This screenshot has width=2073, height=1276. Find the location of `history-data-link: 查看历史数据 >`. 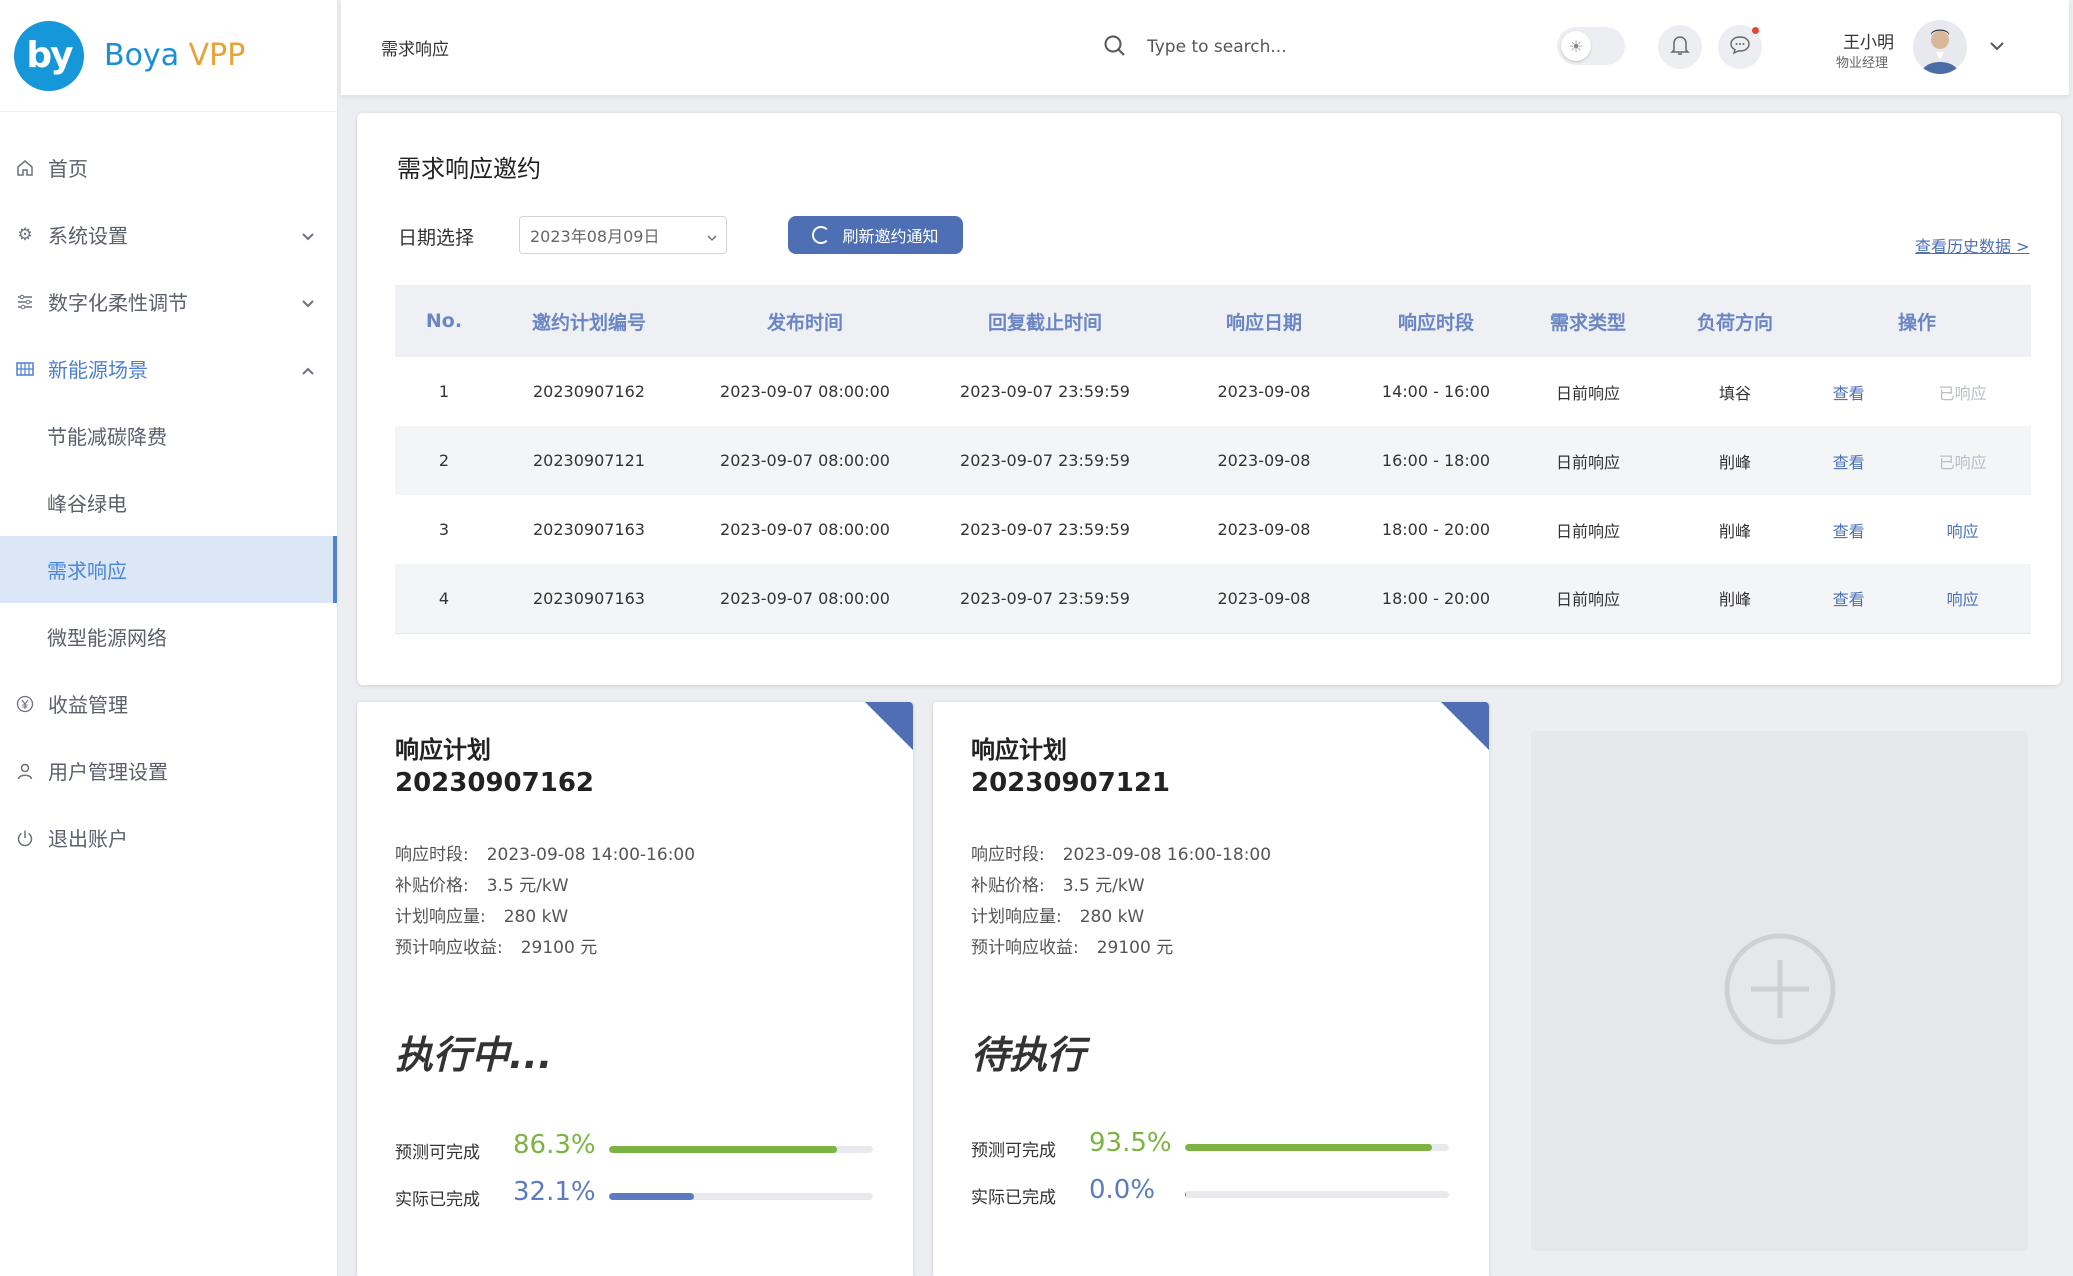

history-data-link: 查看历史数据 > is located at coordinates (1972, 245).